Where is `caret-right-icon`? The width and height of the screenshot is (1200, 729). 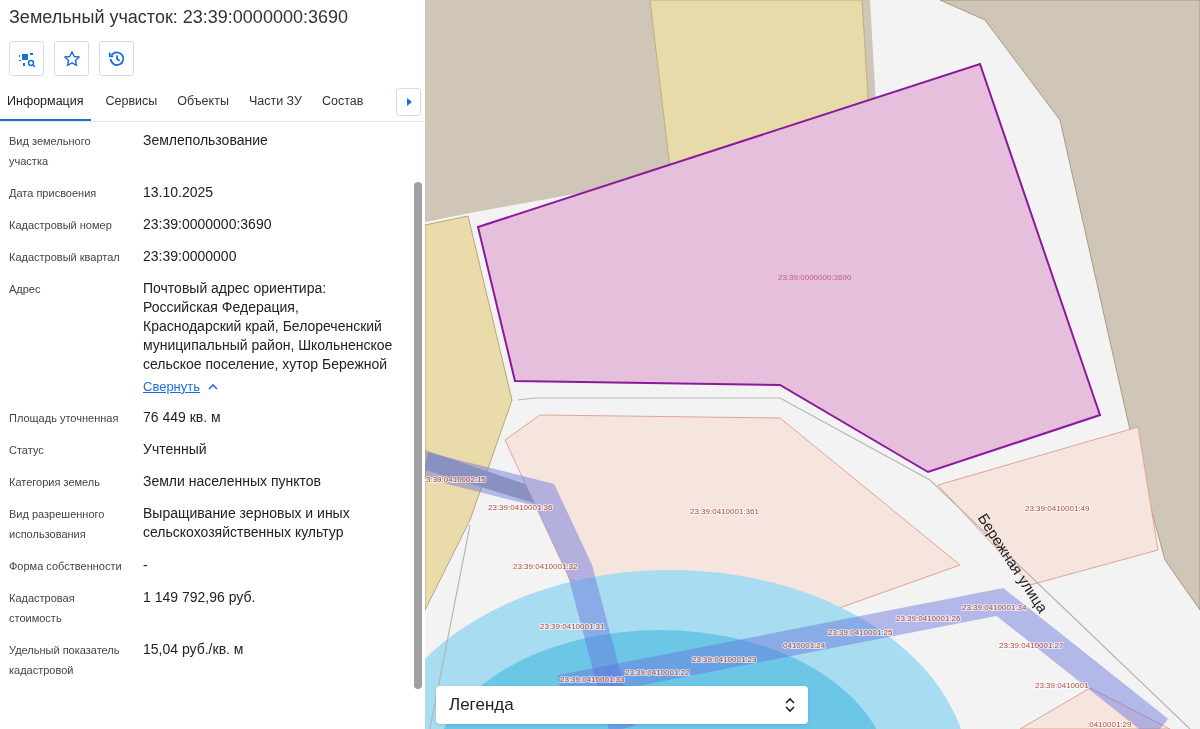
caret-right-icon is located at coordinates (408, 102).